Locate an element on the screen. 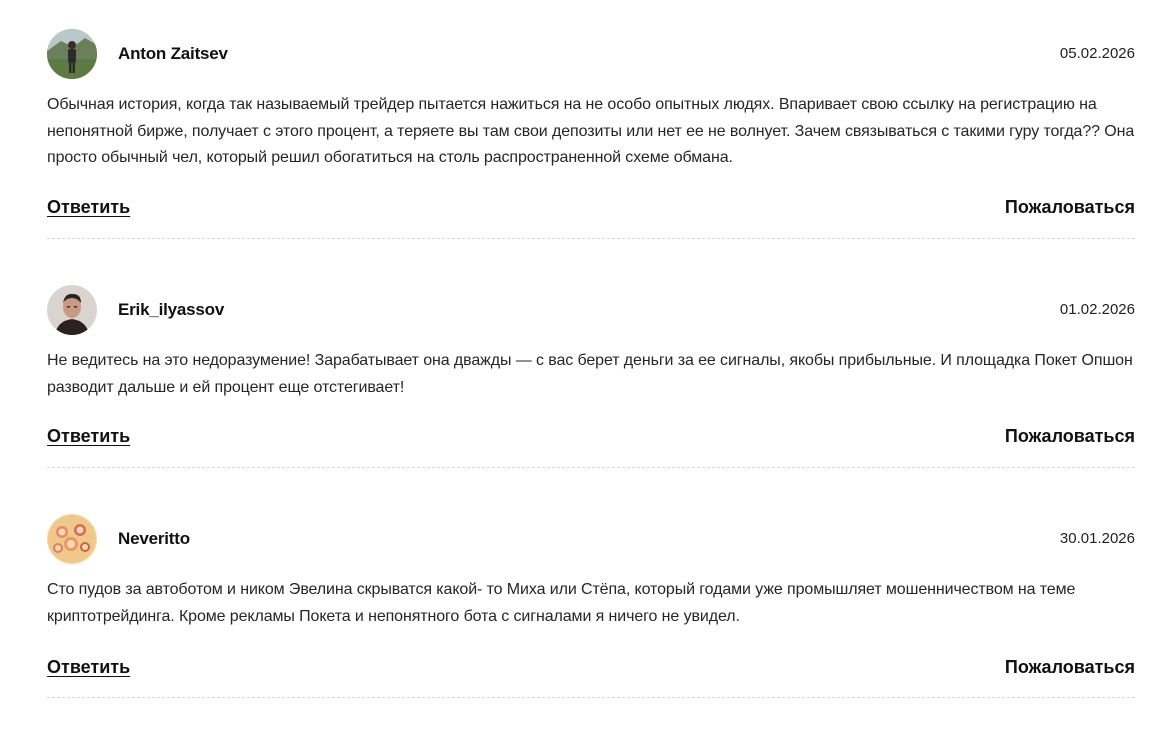 This screenshot has width=1155, height=747. comment-date: 01.02.2026 is located at coordinates (1097, 309).